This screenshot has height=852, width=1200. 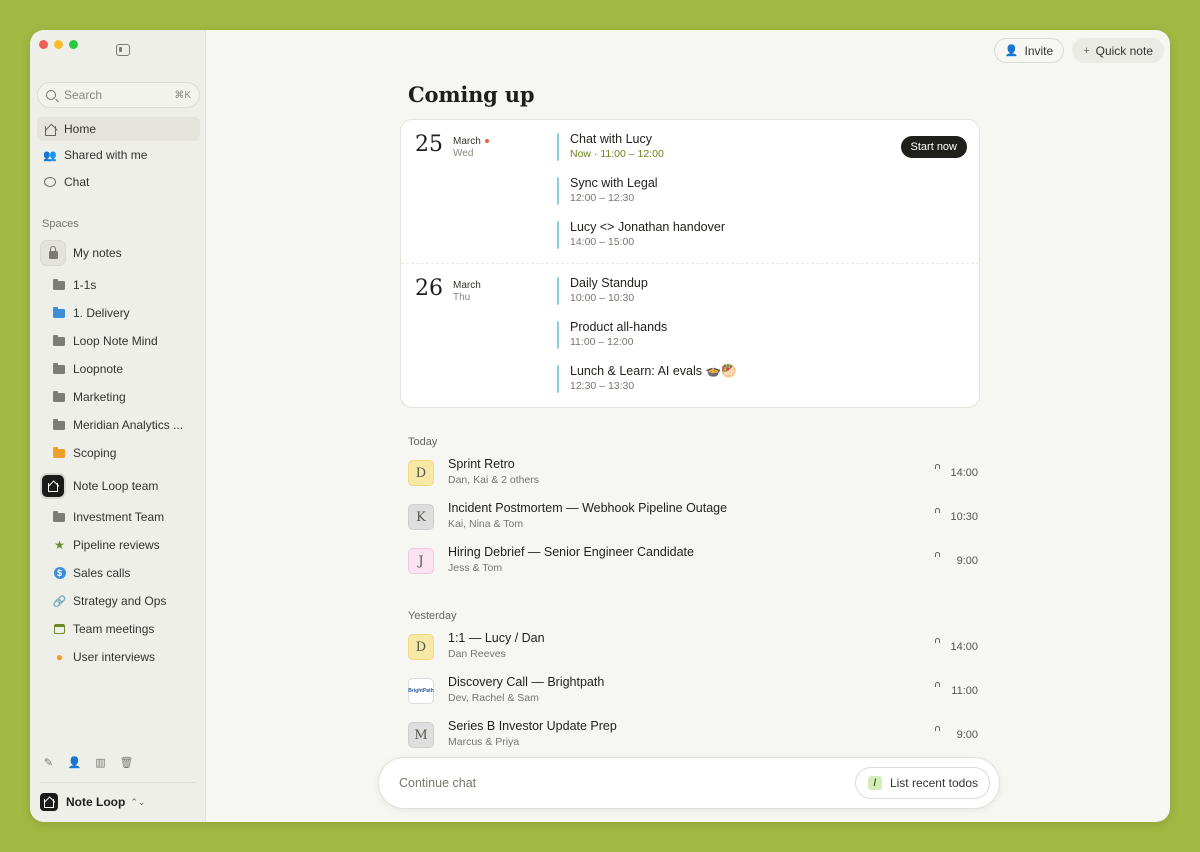 I want to click on calendar-event: Lunch & Learn: AI evals 🍲🥙 12:30 – 13:30, so click(x=647, y=379).